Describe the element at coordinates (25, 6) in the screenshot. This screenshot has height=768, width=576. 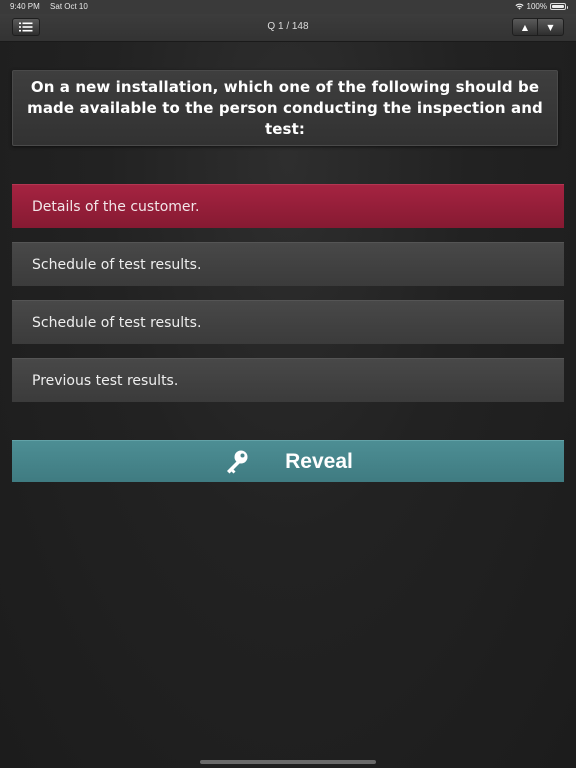
I see `status-time: 9:40 PM` at that location.